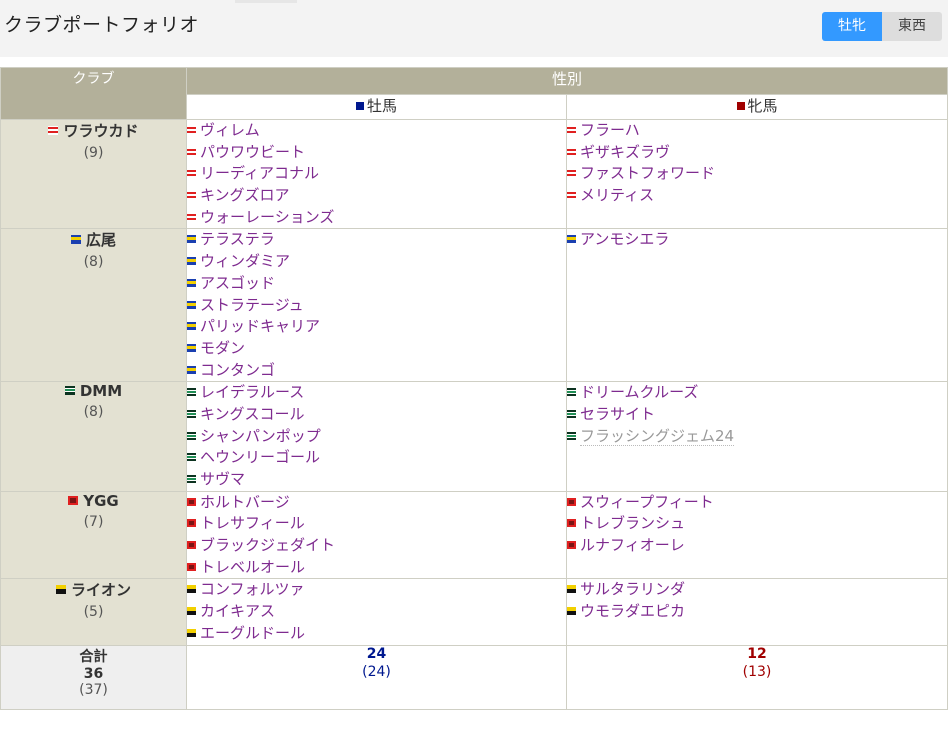 The width and height of the screenshot is (948, 740). Describe the element at coordinates (376, 327) in the screenshot. I see `horse-link: パリッドキャリア` at that location.